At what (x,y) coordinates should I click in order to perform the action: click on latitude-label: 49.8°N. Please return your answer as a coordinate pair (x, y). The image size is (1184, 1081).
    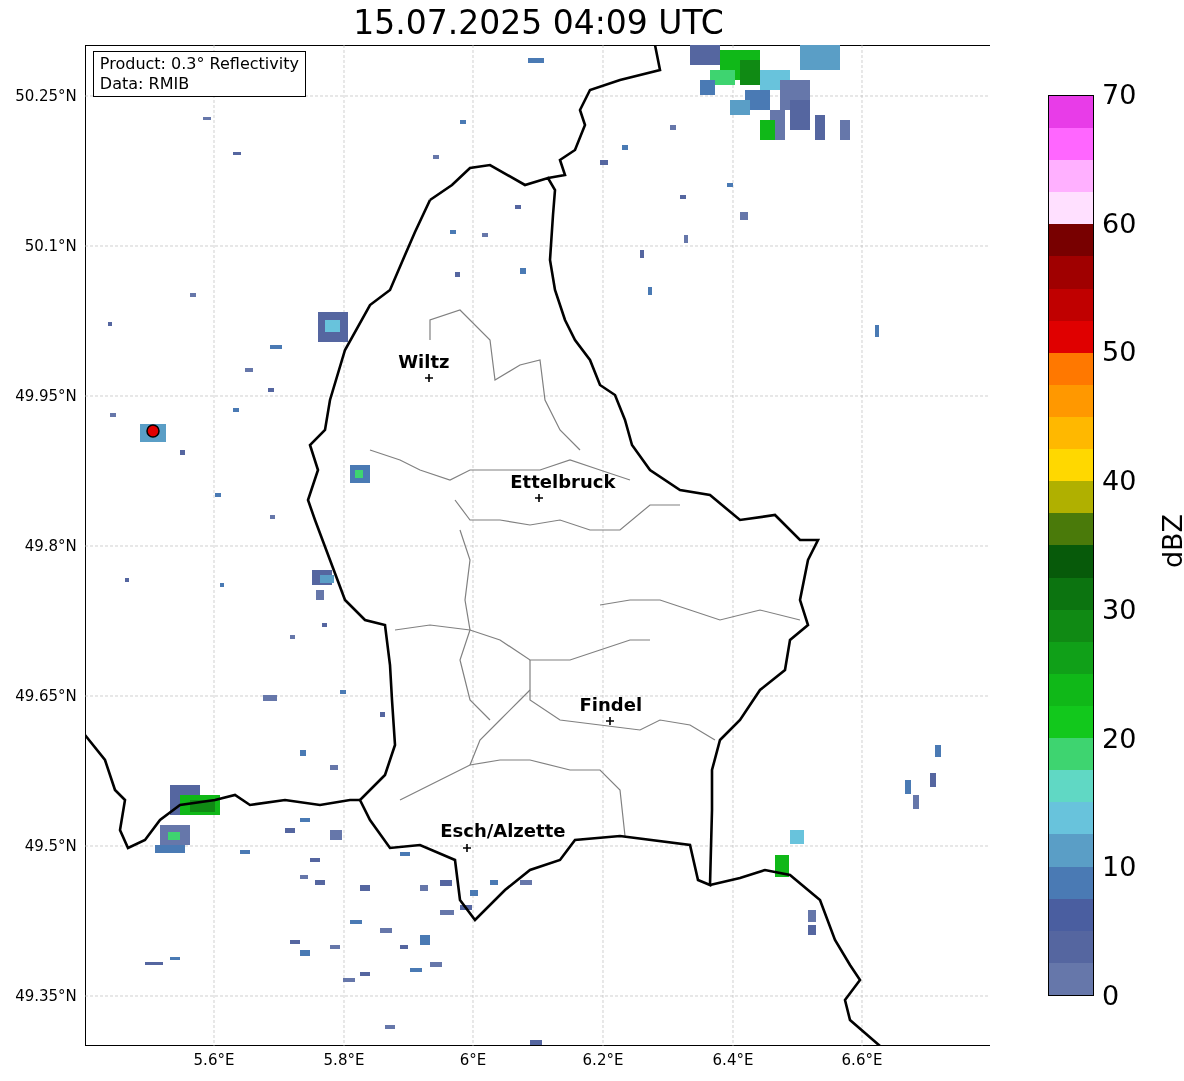
    Looking at the image, I should click on (50, 546).